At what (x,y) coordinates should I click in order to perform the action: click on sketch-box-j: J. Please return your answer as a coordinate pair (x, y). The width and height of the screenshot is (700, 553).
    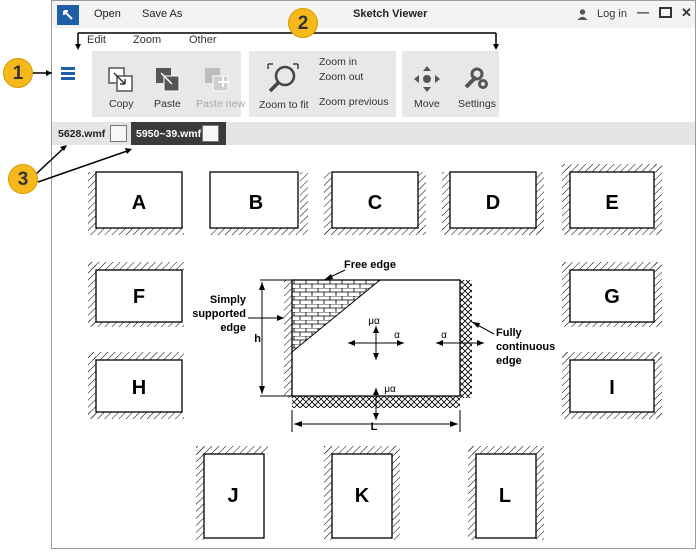
    Looking at the image, I should click on (232, 493).